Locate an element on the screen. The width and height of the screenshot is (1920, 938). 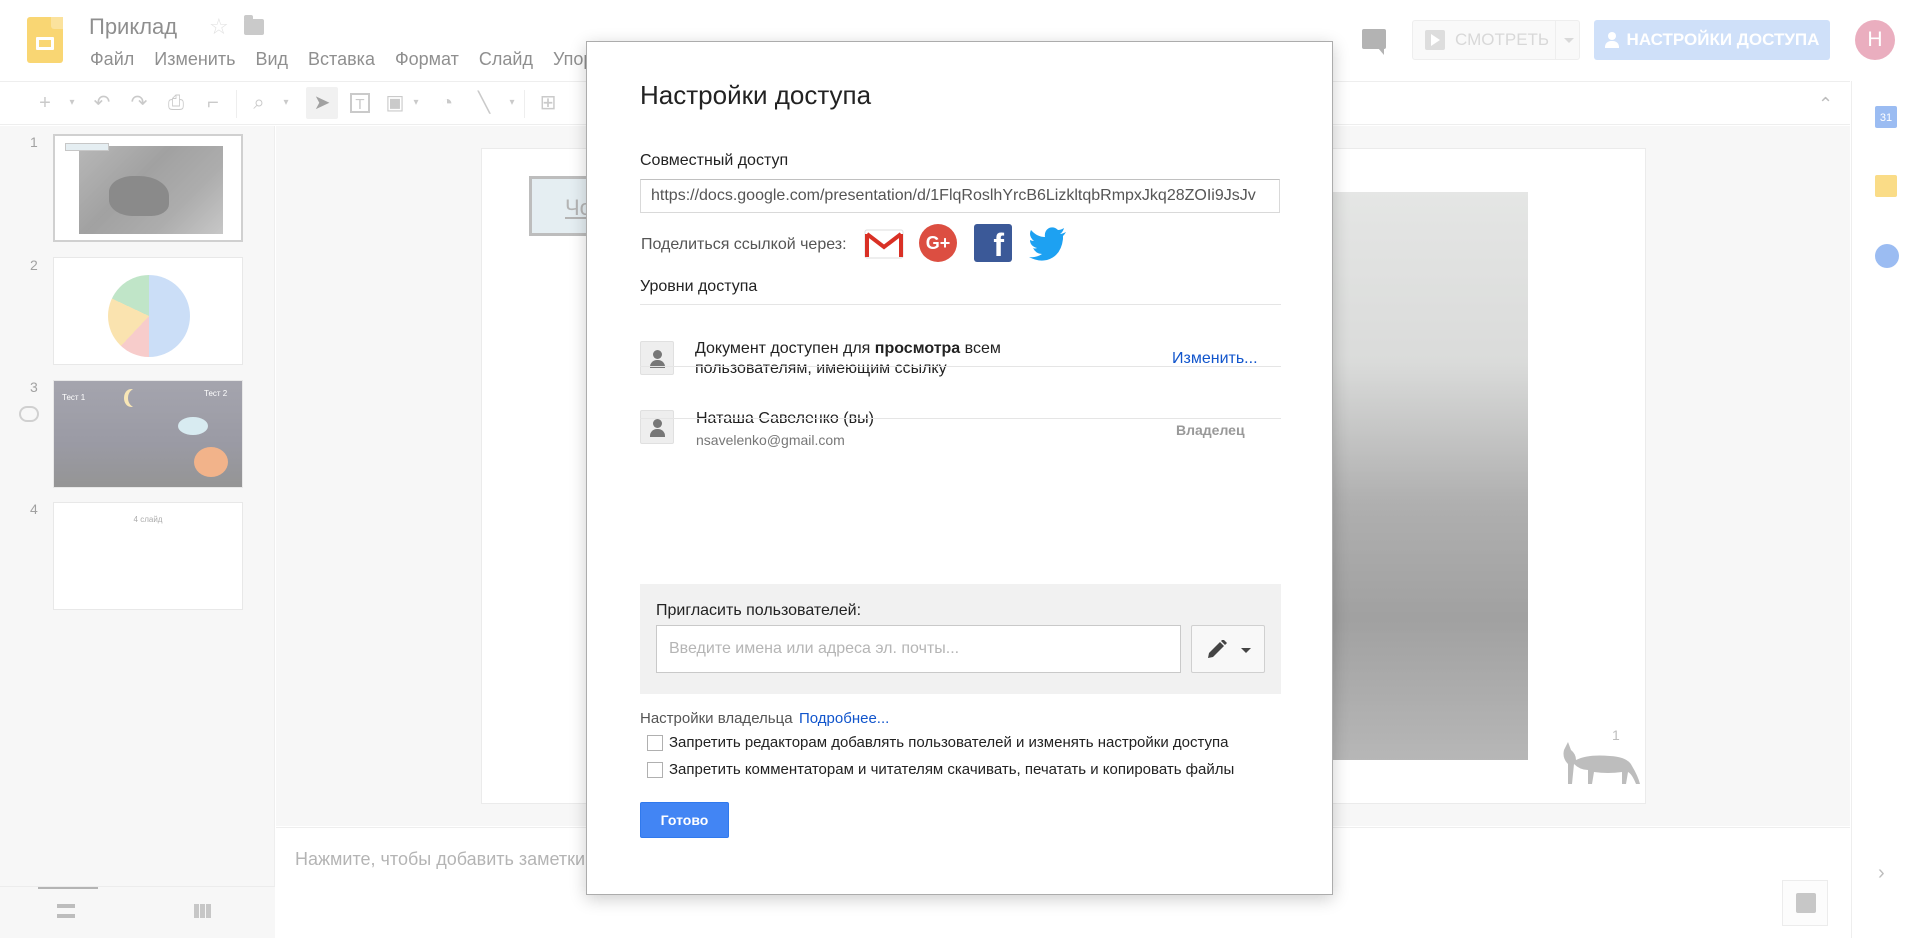
share-link-input is located at coordinates (960, 196).